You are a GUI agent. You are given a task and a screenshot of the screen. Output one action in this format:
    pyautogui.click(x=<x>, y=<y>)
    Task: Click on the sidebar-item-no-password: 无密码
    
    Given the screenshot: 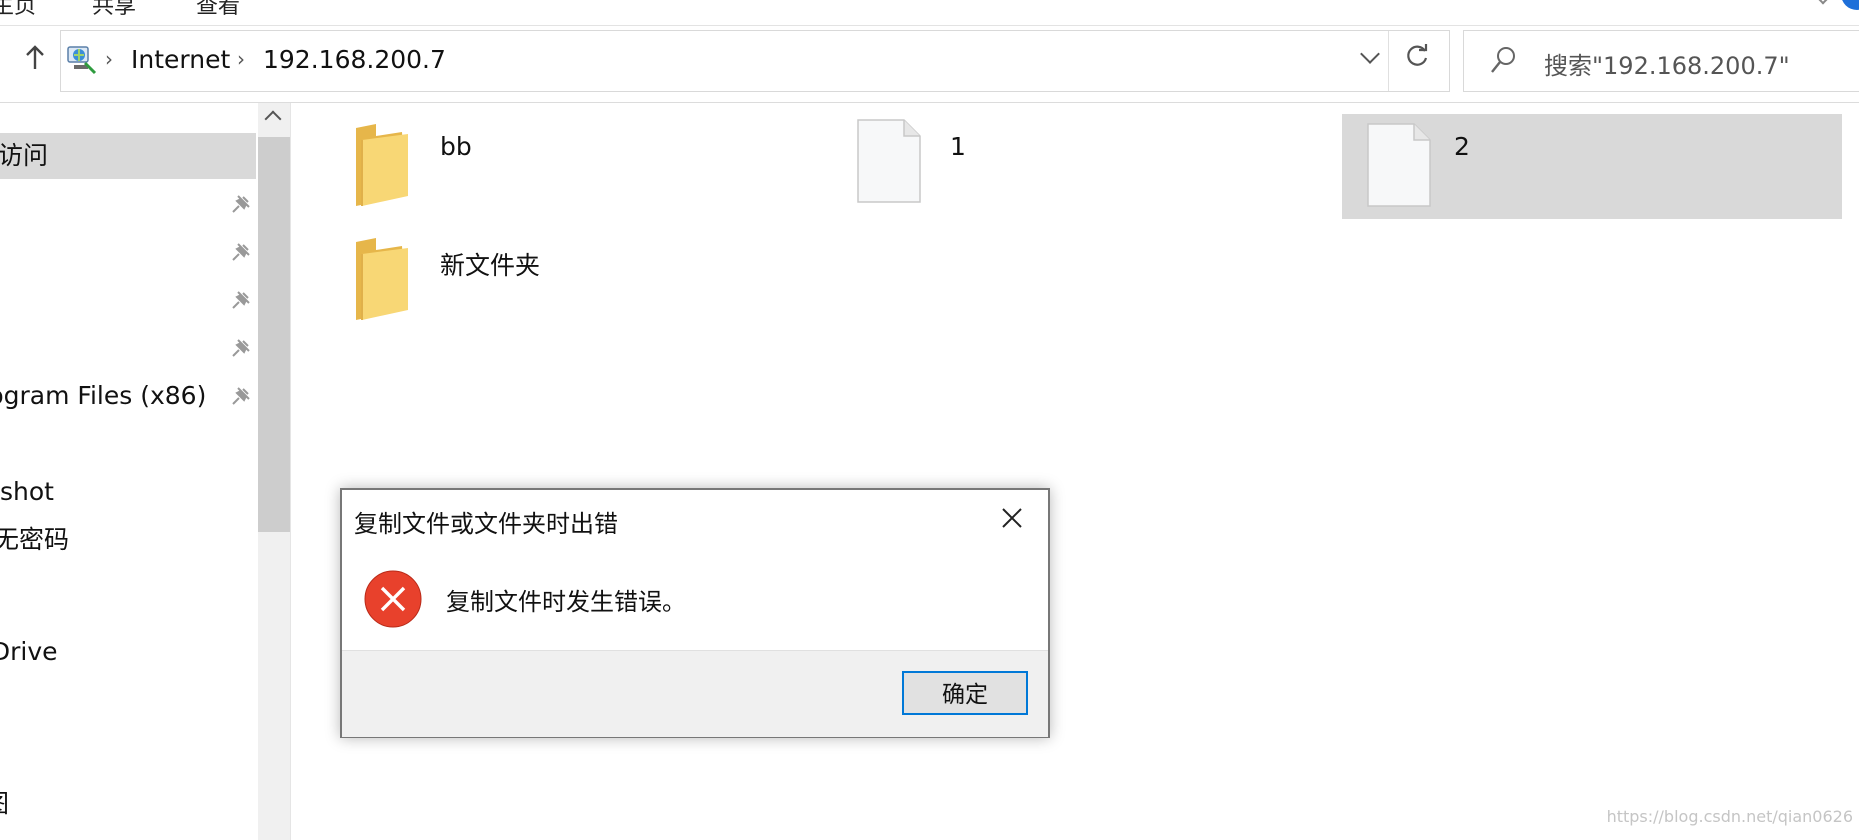 What is the action you would take?
    pyautogui.click(x=128, y=540)
    